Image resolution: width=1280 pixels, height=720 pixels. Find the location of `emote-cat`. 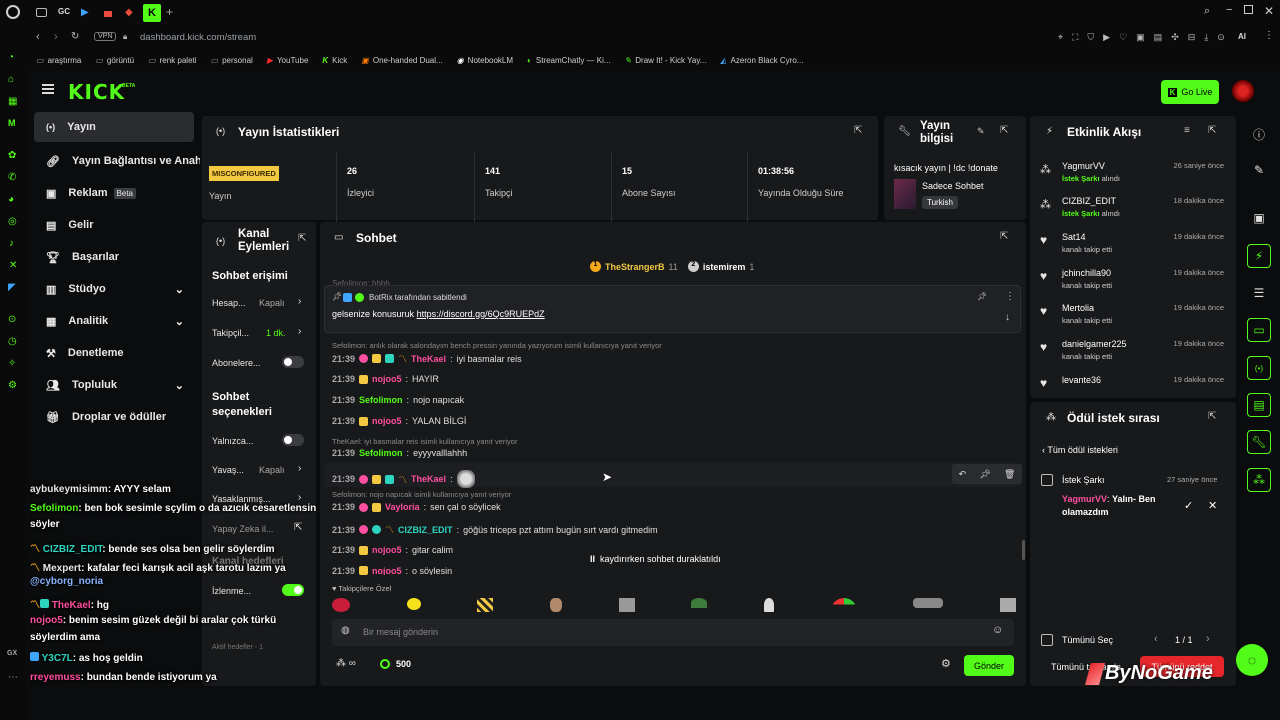

emote-cat is located at coordinates (626, 605).